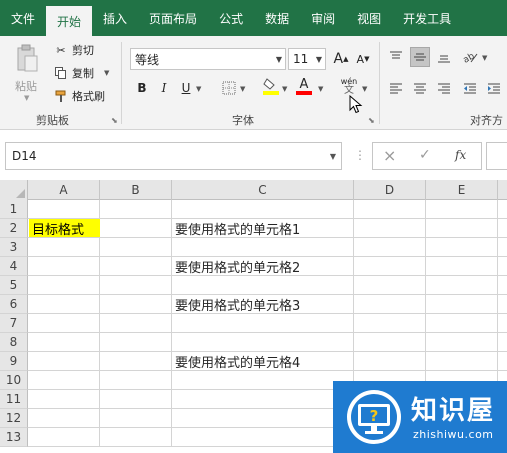 The width and height of the screenshot is (507, 453). Describe the element at coordinates (307, 59) in the screenshot. I see `font-size-combobox: 11 ▼` at that location.